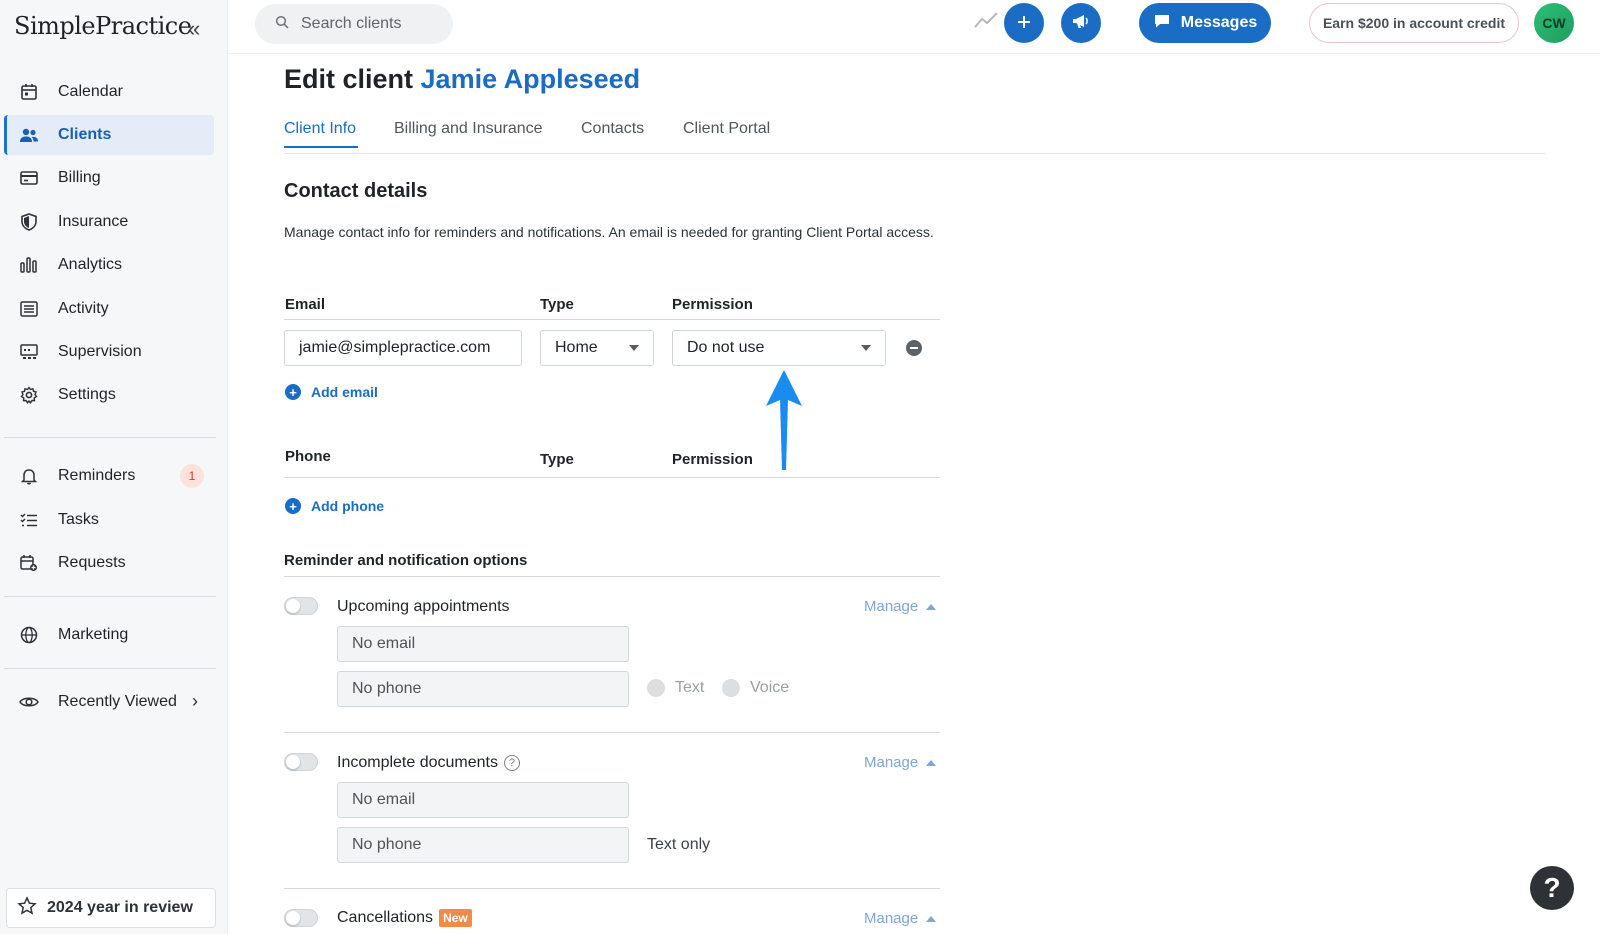 This screenshot has width=1600, height=934. What do you see at coordinates (308, 456) in the screenshot?
I see `phone-column-header: Phone` at bounding box center [308, 456].